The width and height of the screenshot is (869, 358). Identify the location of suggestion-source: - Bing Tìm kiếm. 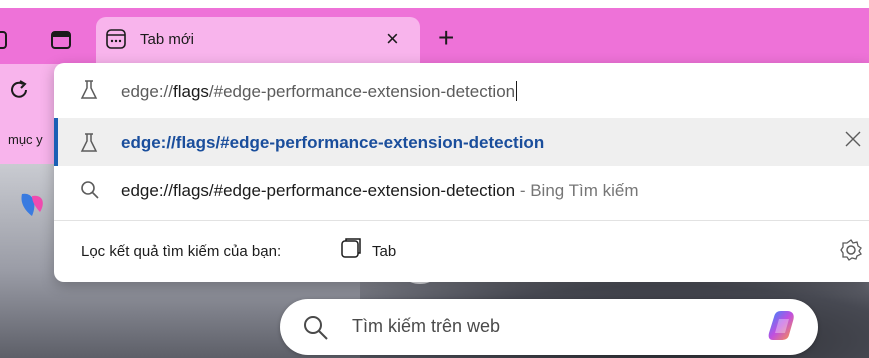
(577, 190).